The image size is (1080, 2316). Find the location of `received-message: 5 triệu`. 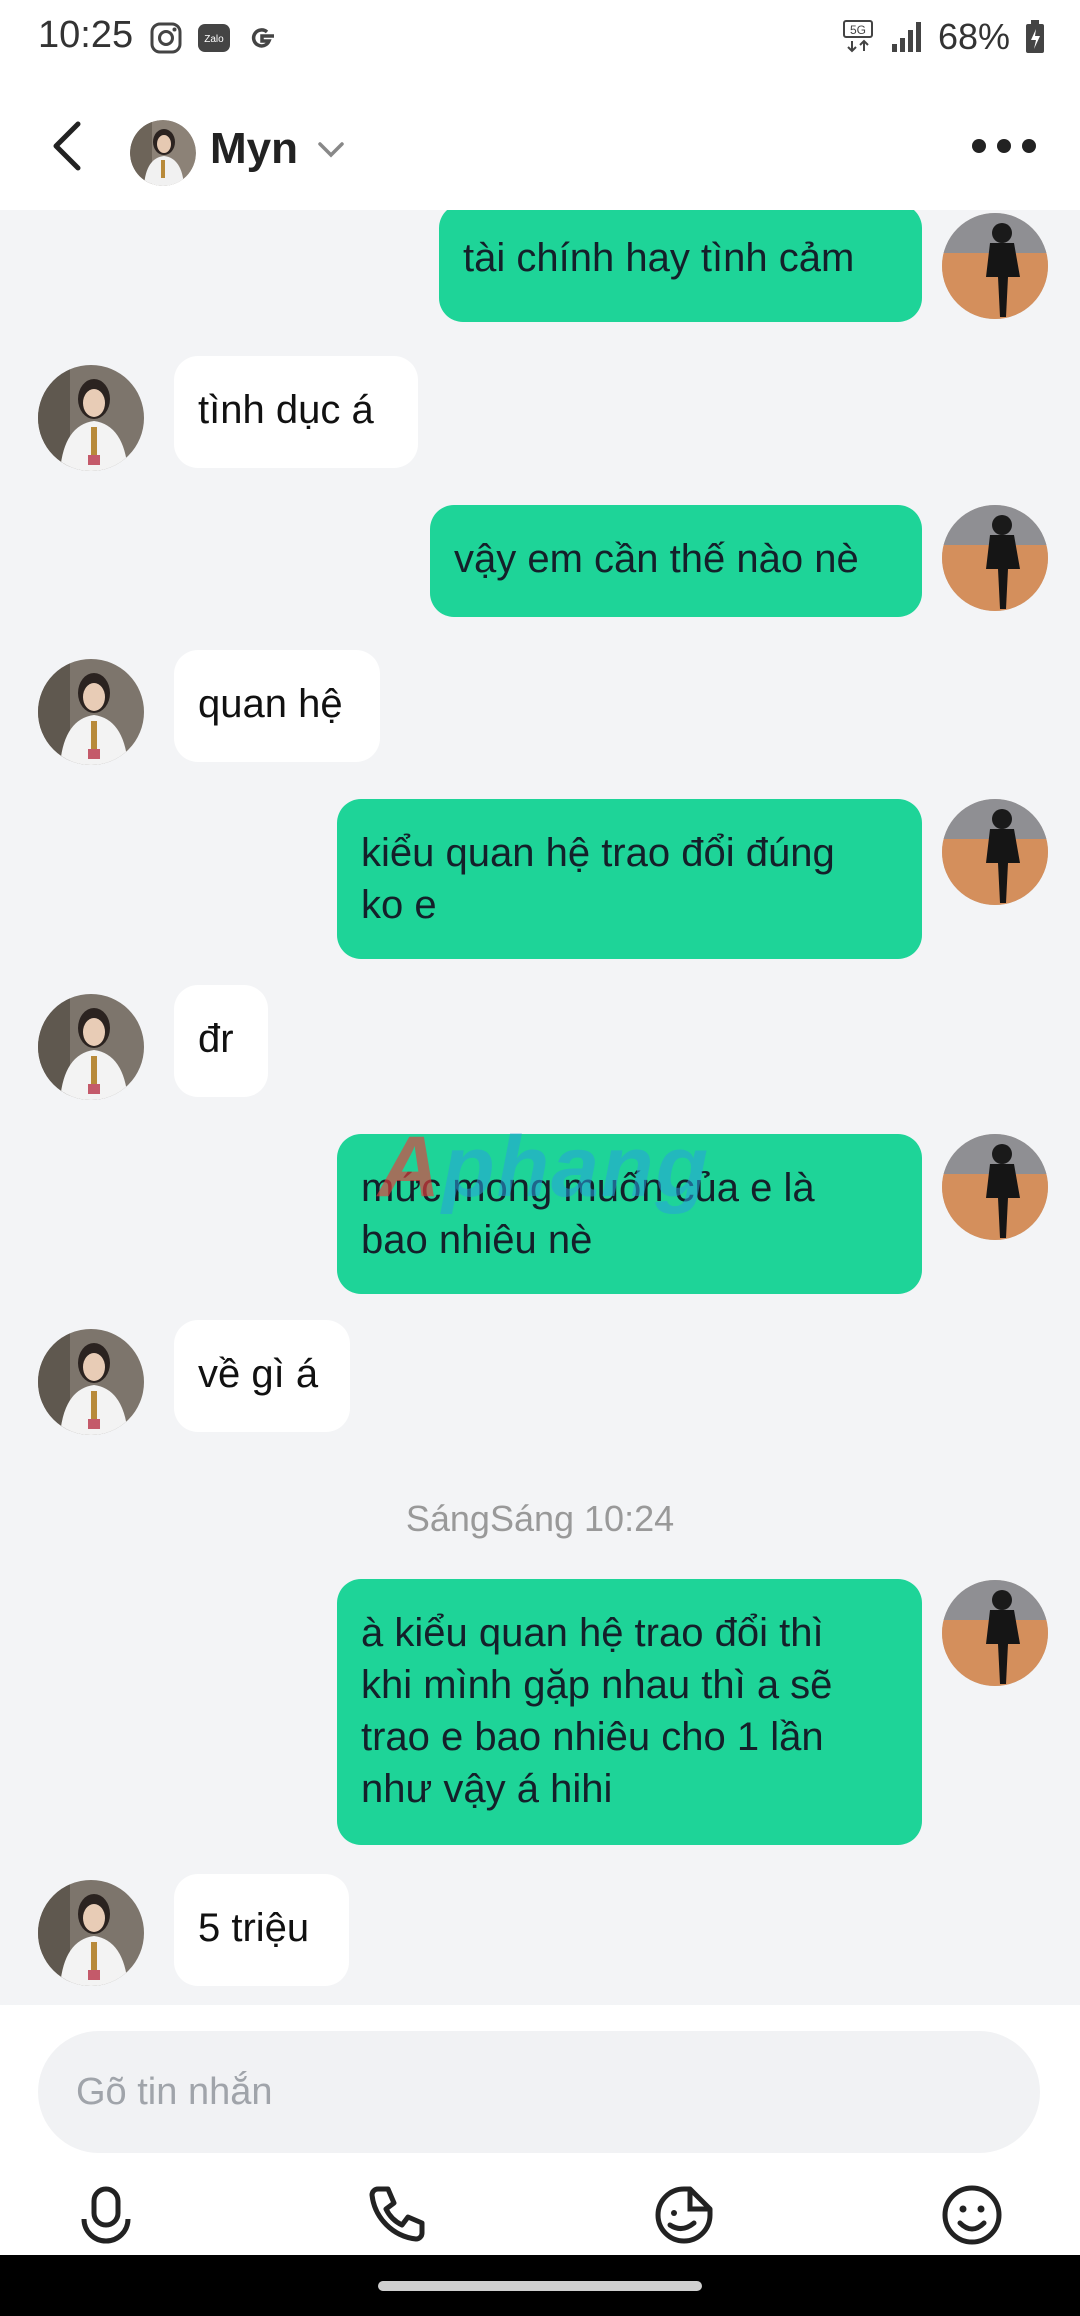

received-message: 5 triệu is located at coordinates (261, 1930).